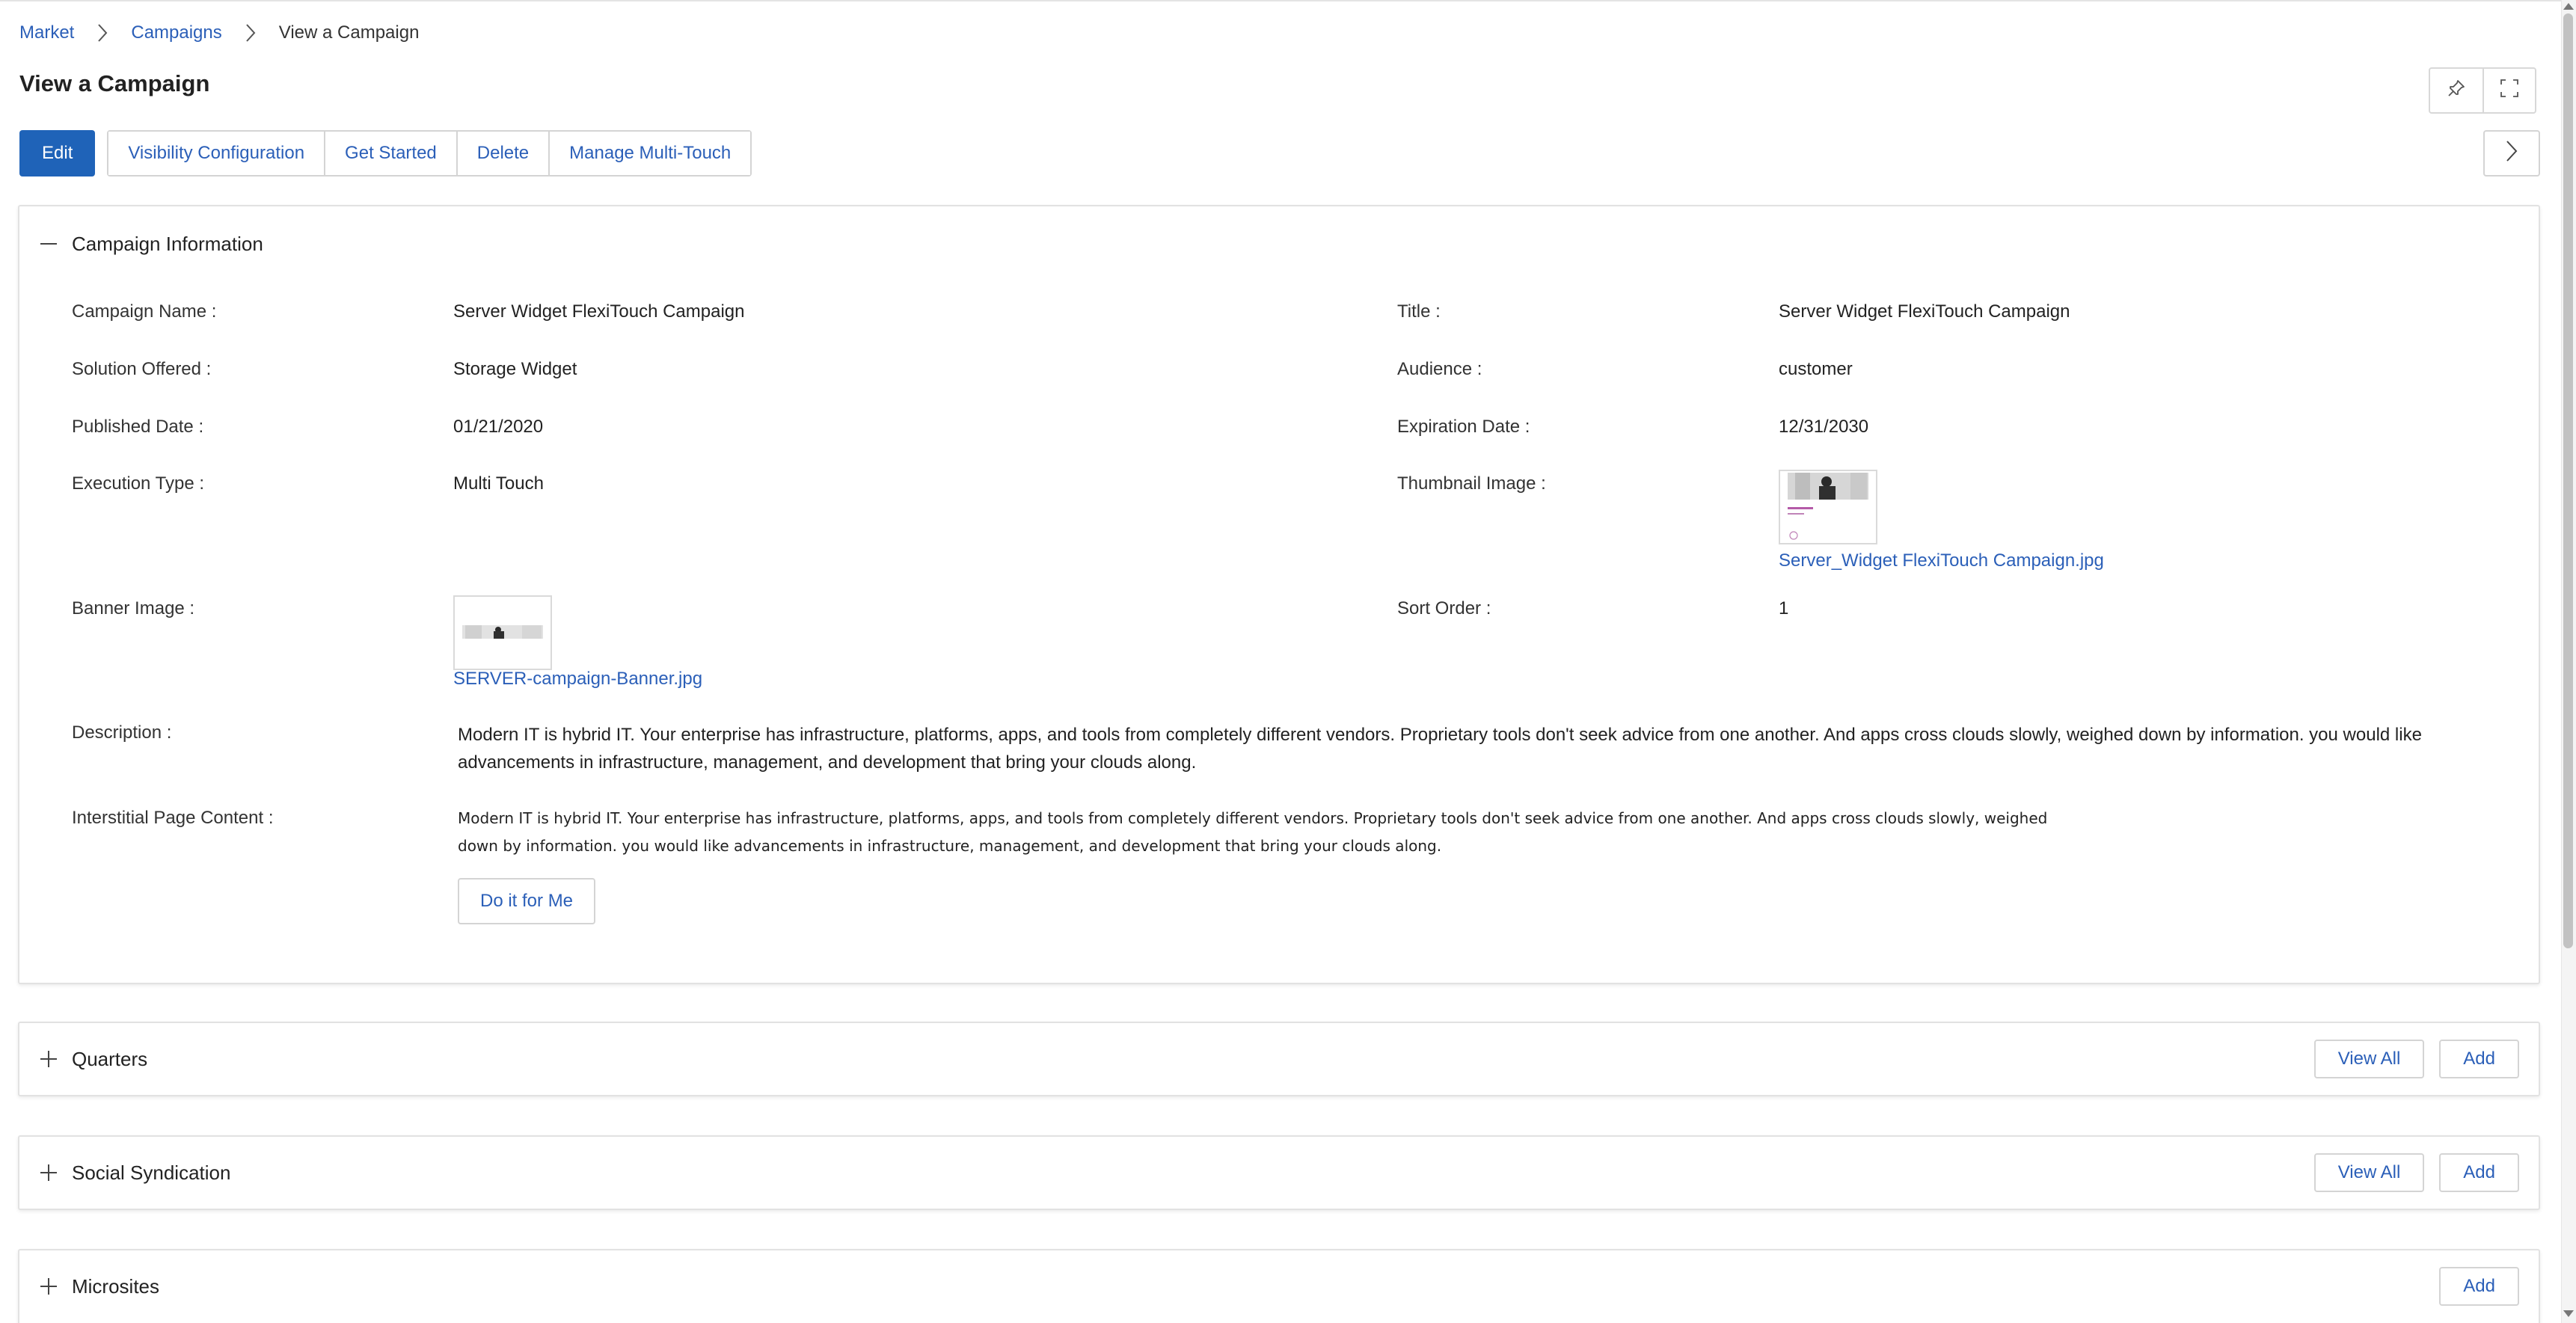 The height and width of the screenshot is (1323, 2576). I want to click on thumbnail-preview-icon, so click(1828, 506).